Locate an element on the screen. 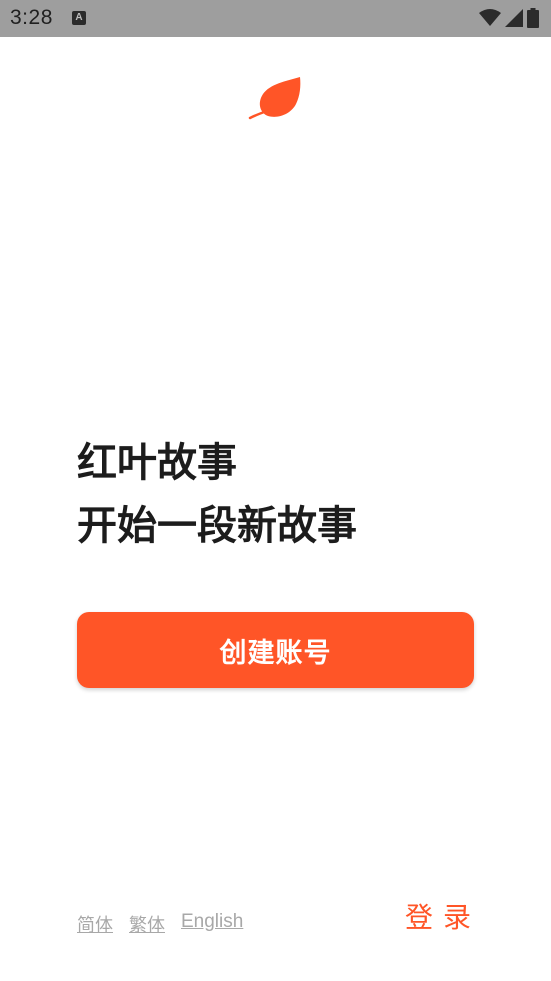  login-link: 登录 is located at coordinates (443, 916).